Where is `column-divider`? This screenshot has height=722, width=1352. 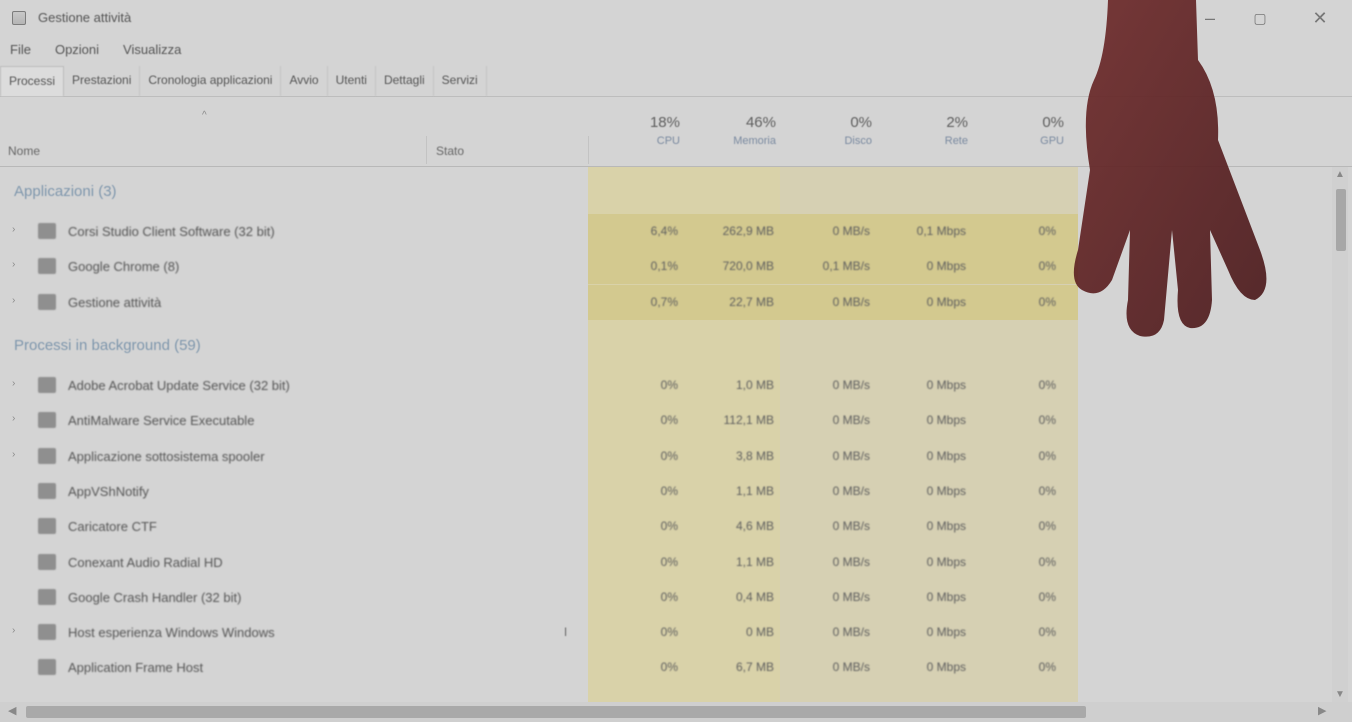 column-divider is located at coordinates (426, 150).